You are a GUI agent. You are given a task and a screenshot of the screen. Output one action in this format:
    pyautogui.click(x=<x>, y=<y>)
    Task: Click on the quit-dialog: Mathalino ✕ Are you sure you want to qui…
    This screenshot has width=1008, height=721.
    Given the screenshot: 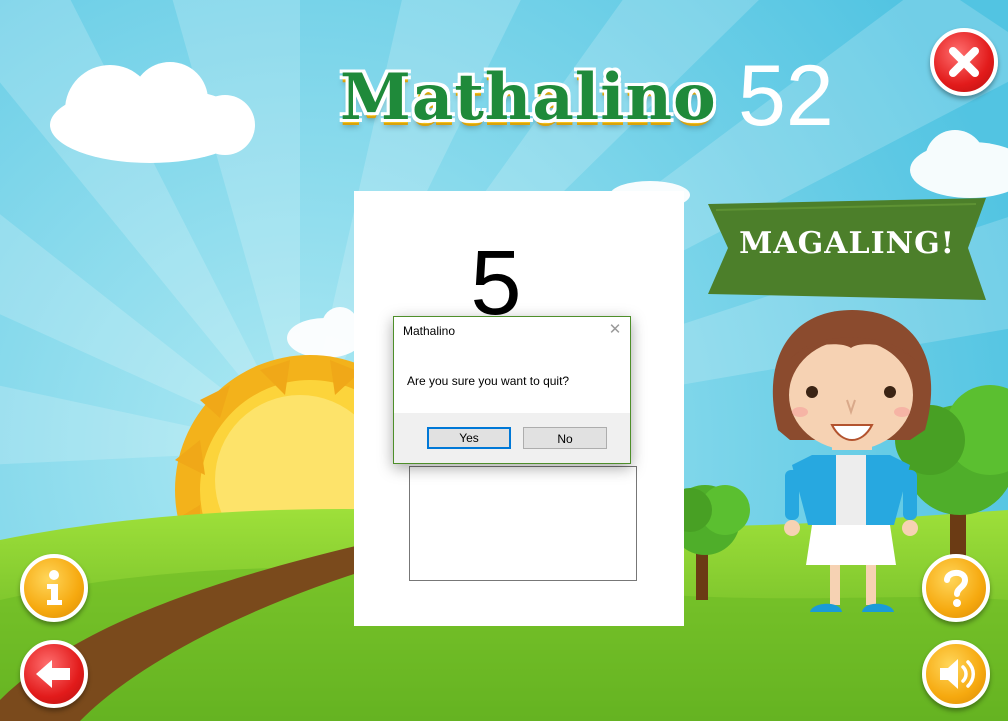 What is the action you would take?
    pyautogui.click(x=512, y=390)
    